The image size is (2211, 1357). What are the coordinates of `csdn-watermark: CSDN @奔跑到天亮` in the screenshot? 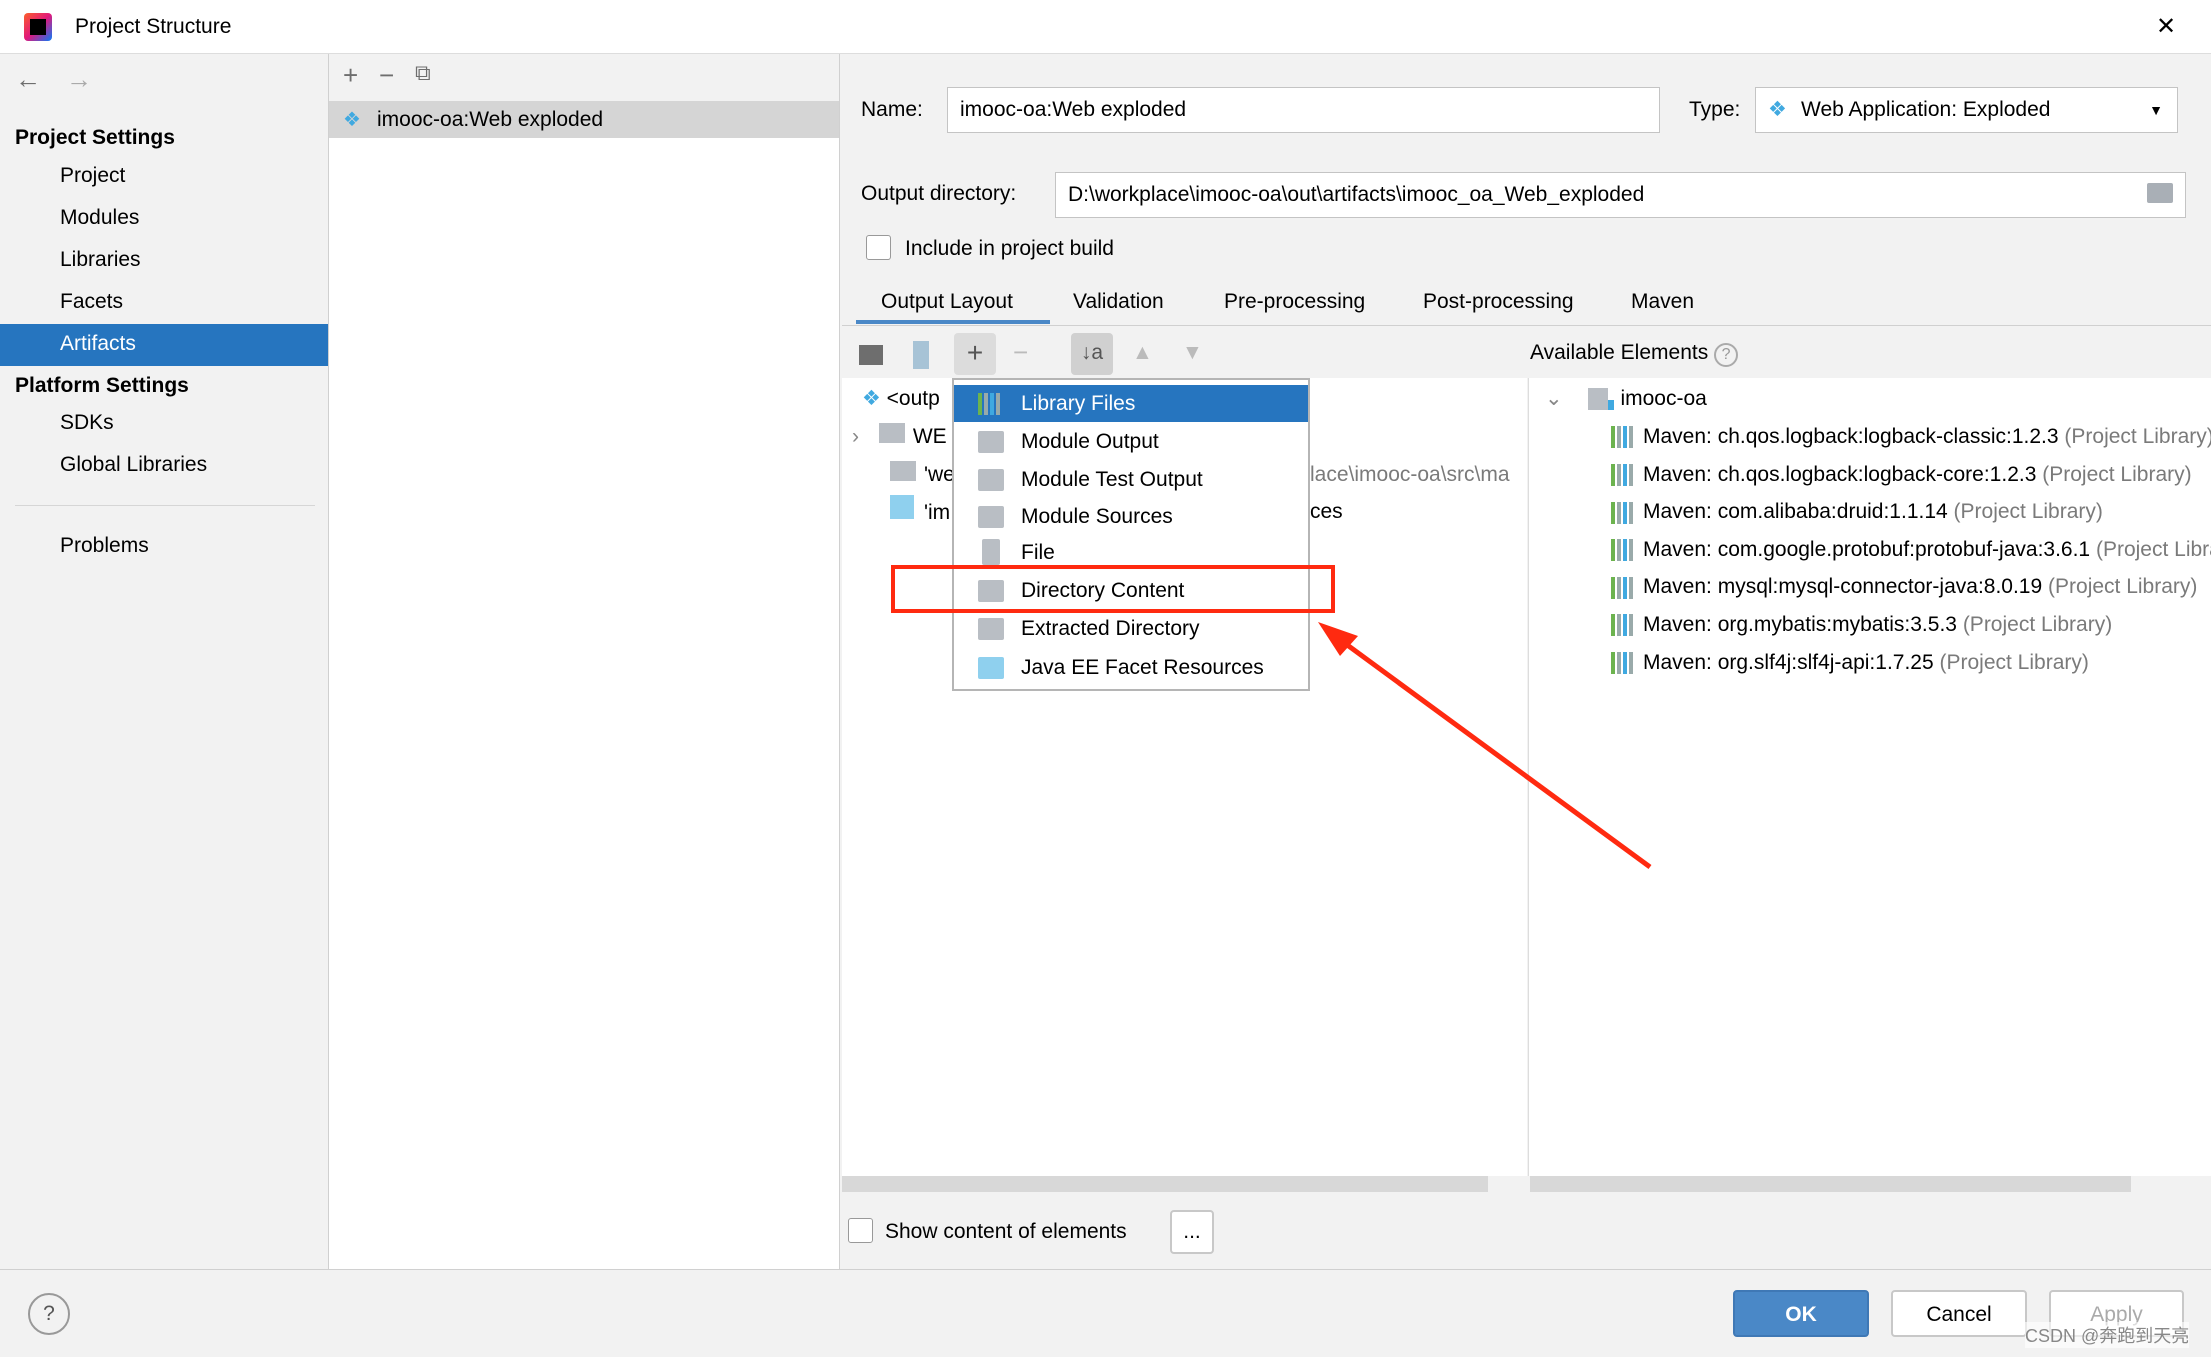 It's located at (2107, 1335).